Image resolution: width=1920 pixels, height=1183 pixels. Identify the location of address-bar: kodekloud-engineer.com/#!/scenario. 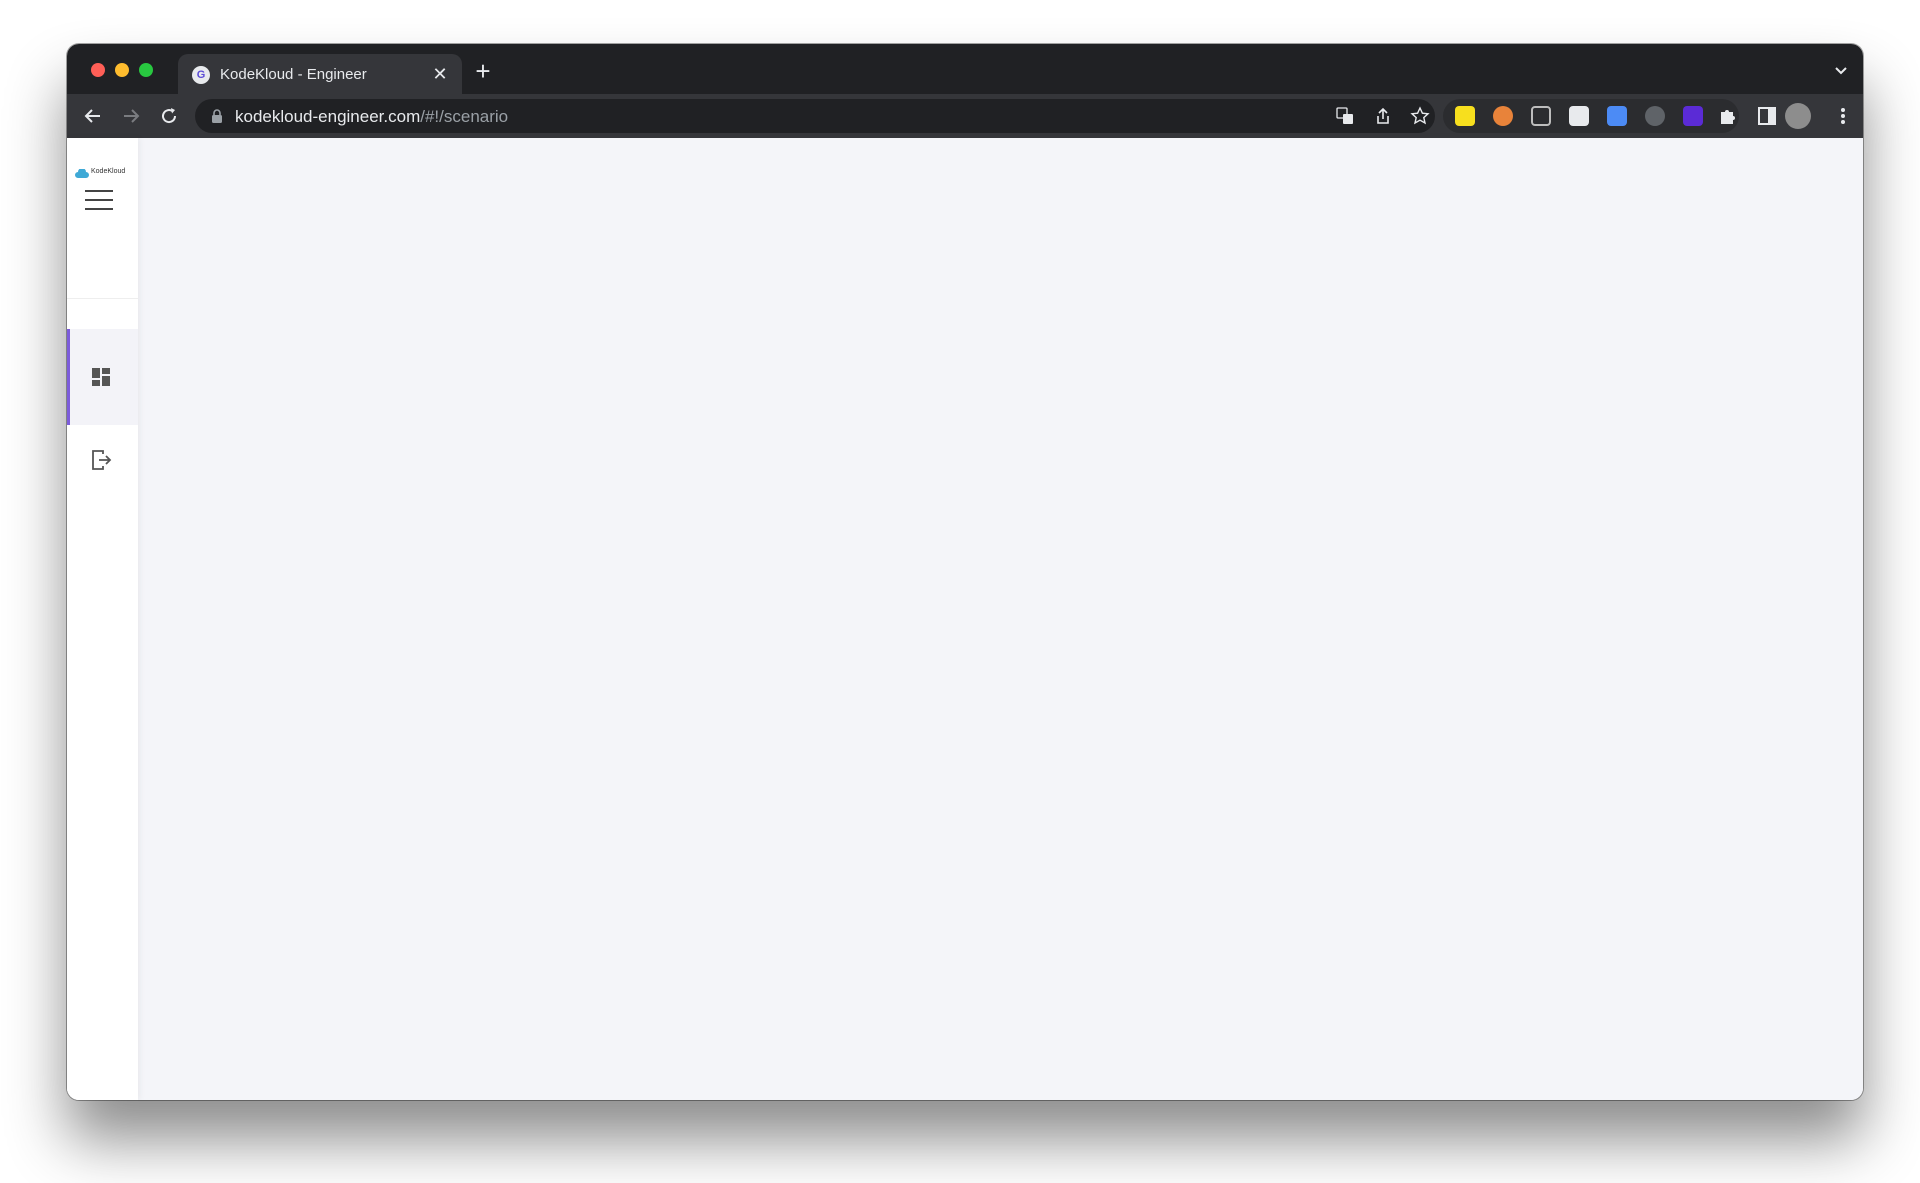
(815, 116).